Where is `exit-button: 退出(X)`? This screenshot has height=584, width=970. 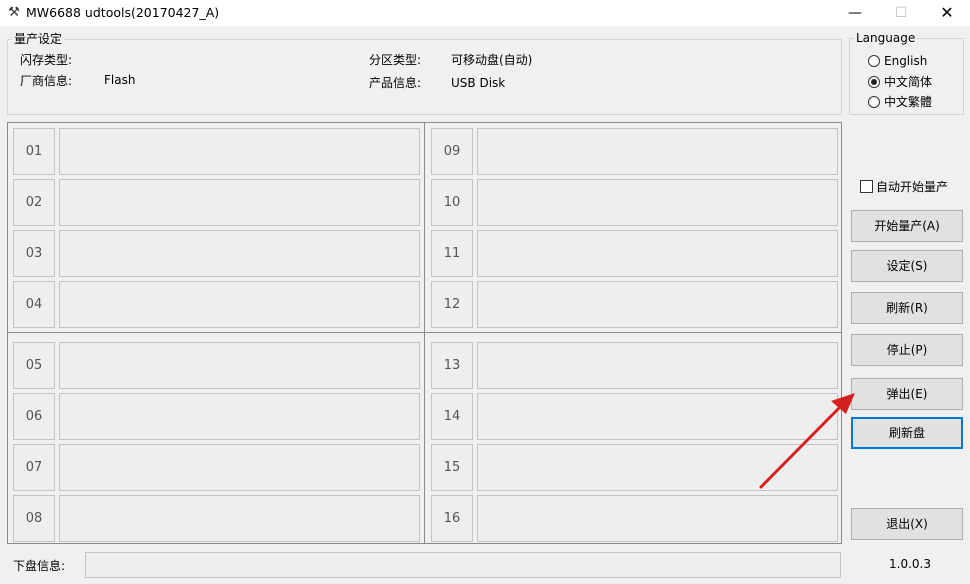
exit-button: 退出(X) is located at coordinates (907, 524).